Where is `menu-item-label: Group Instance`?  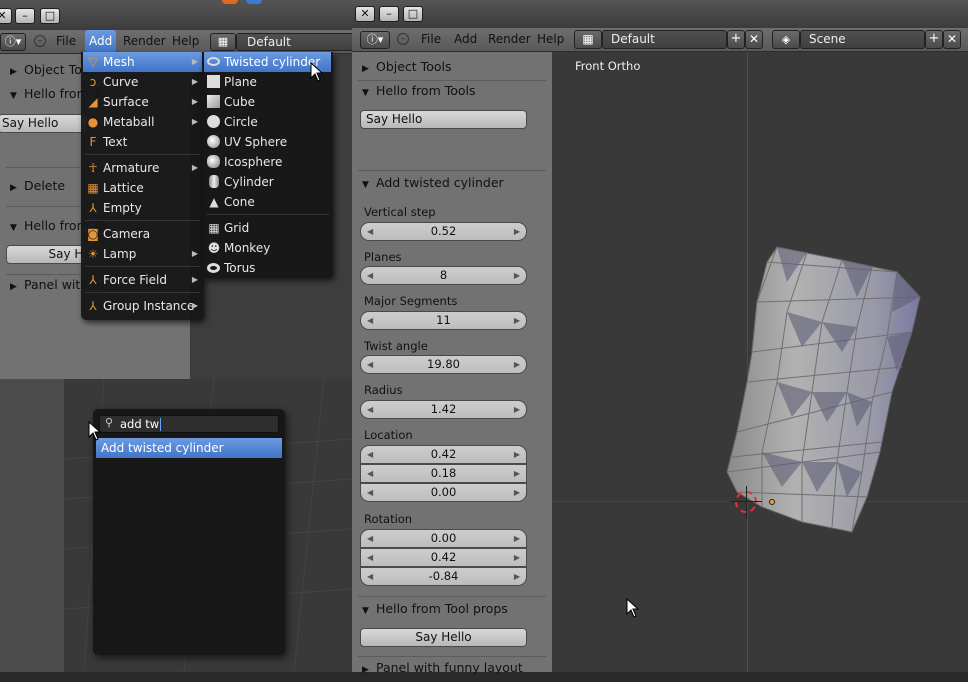
menu-item-label: Group Instance is located at coordinates (149, 306).